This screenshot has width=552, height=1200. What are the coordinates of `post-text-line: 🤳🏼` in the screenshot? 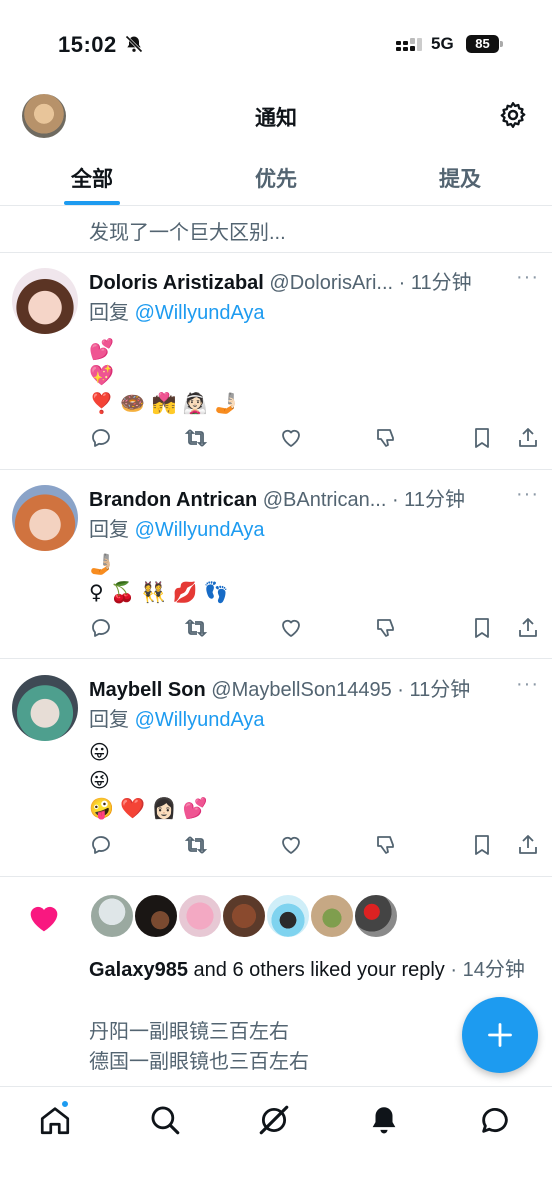 It's located at (101, 564).